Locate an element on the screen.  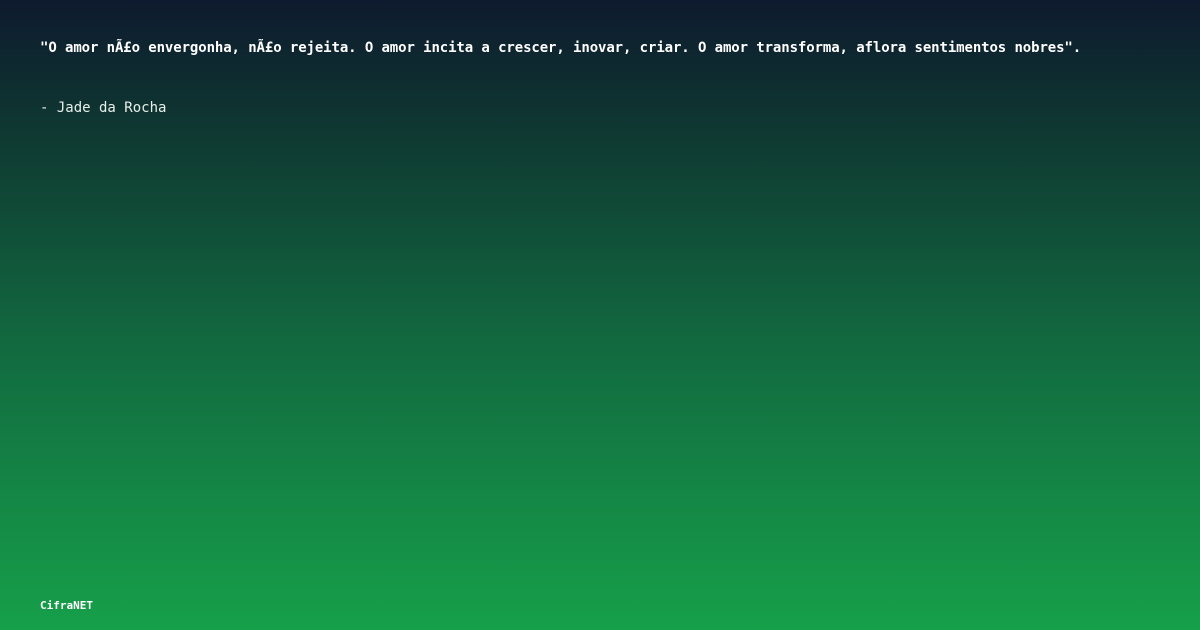
quote-author: - Jade da Rocha is located at coordinates (103, 108).